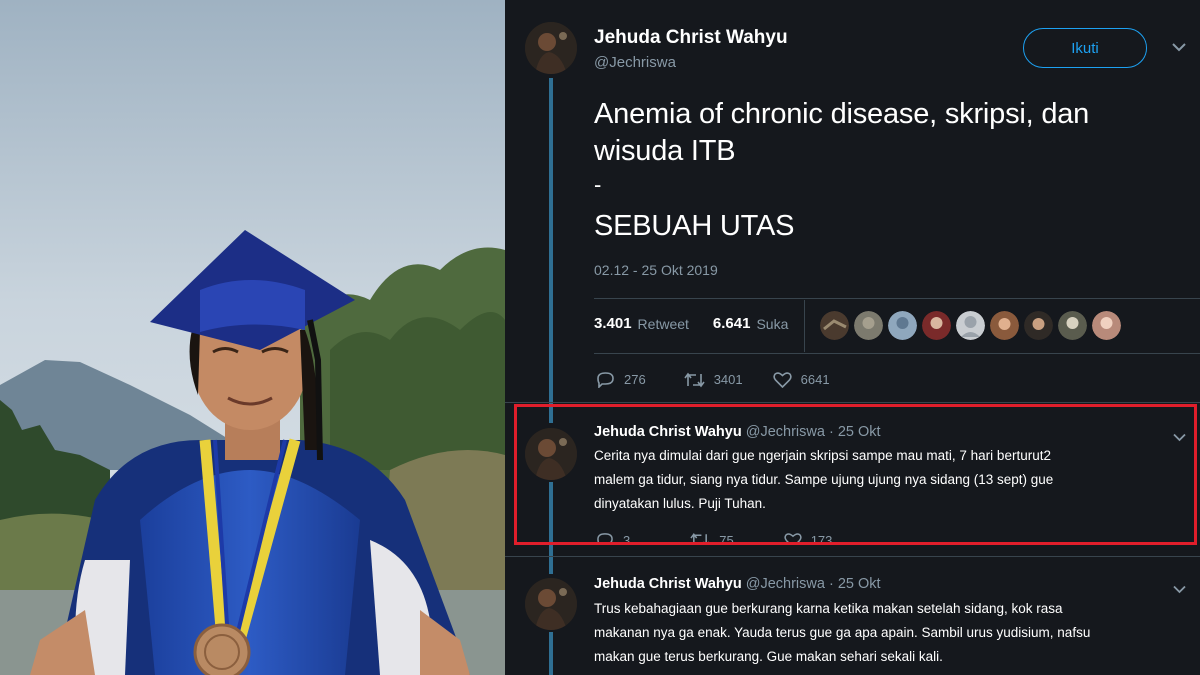 The image size is (1200, 675). I want to click on reply-meta: @Jechriswa · 25 Okt, so click(813, 584).